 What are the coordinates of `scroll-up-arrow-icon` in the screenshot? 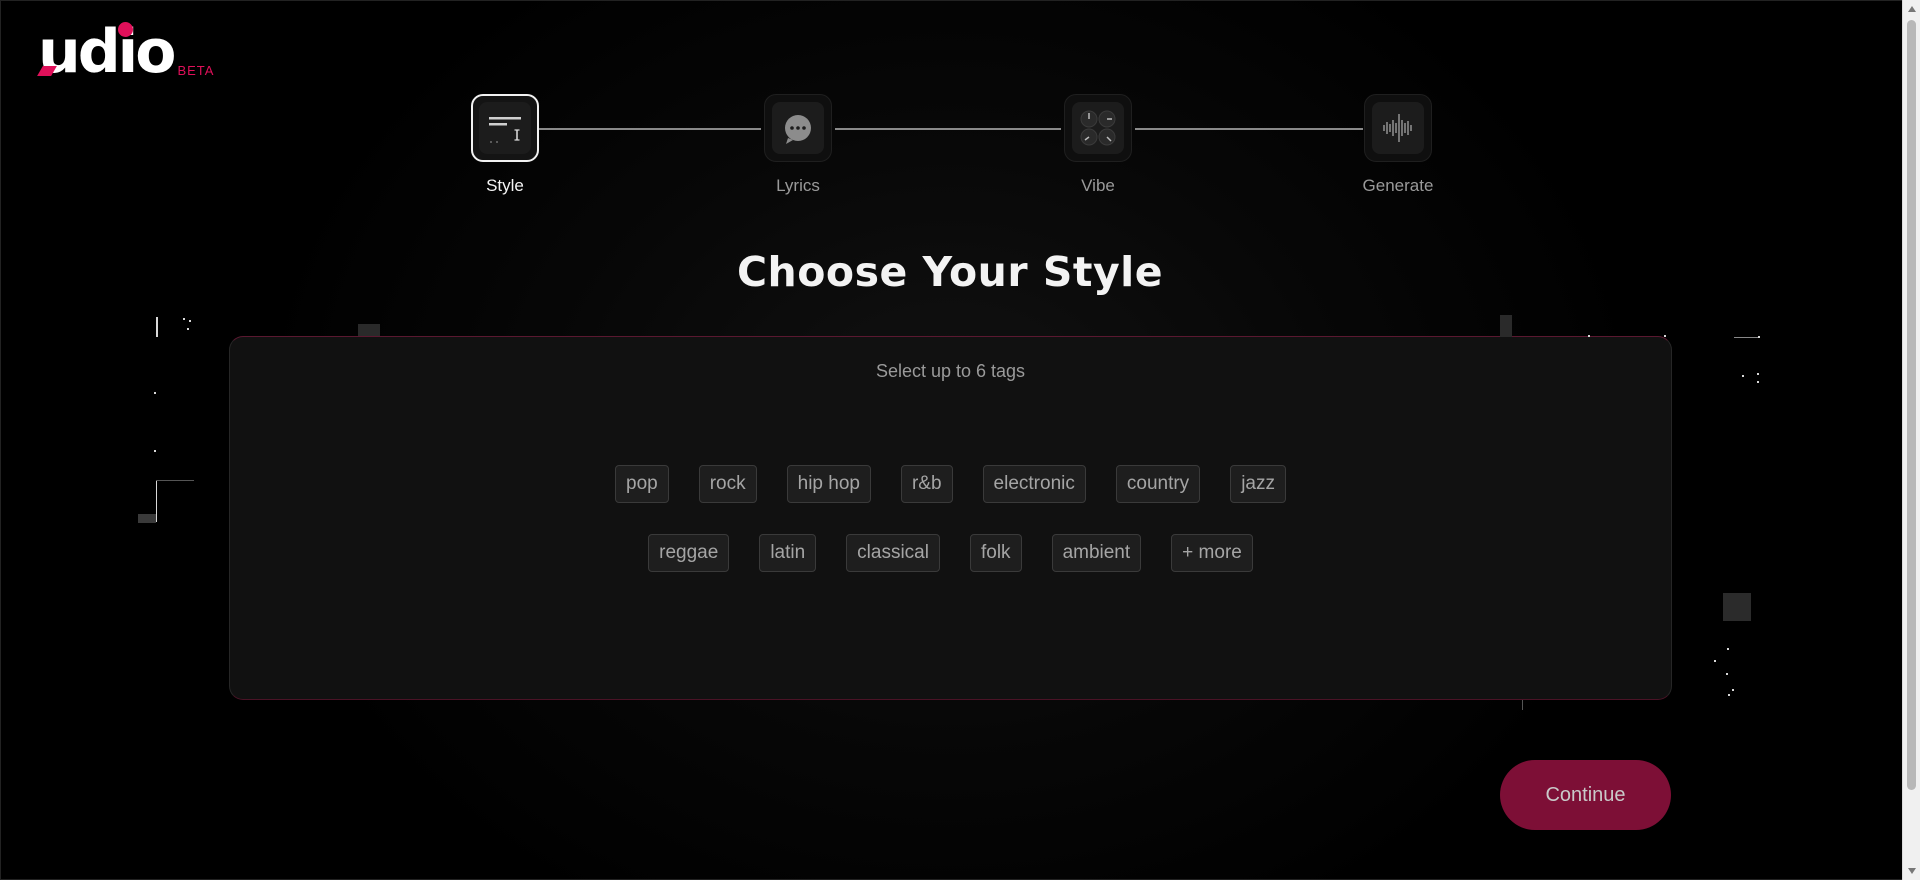 It's located at (1912, 9).